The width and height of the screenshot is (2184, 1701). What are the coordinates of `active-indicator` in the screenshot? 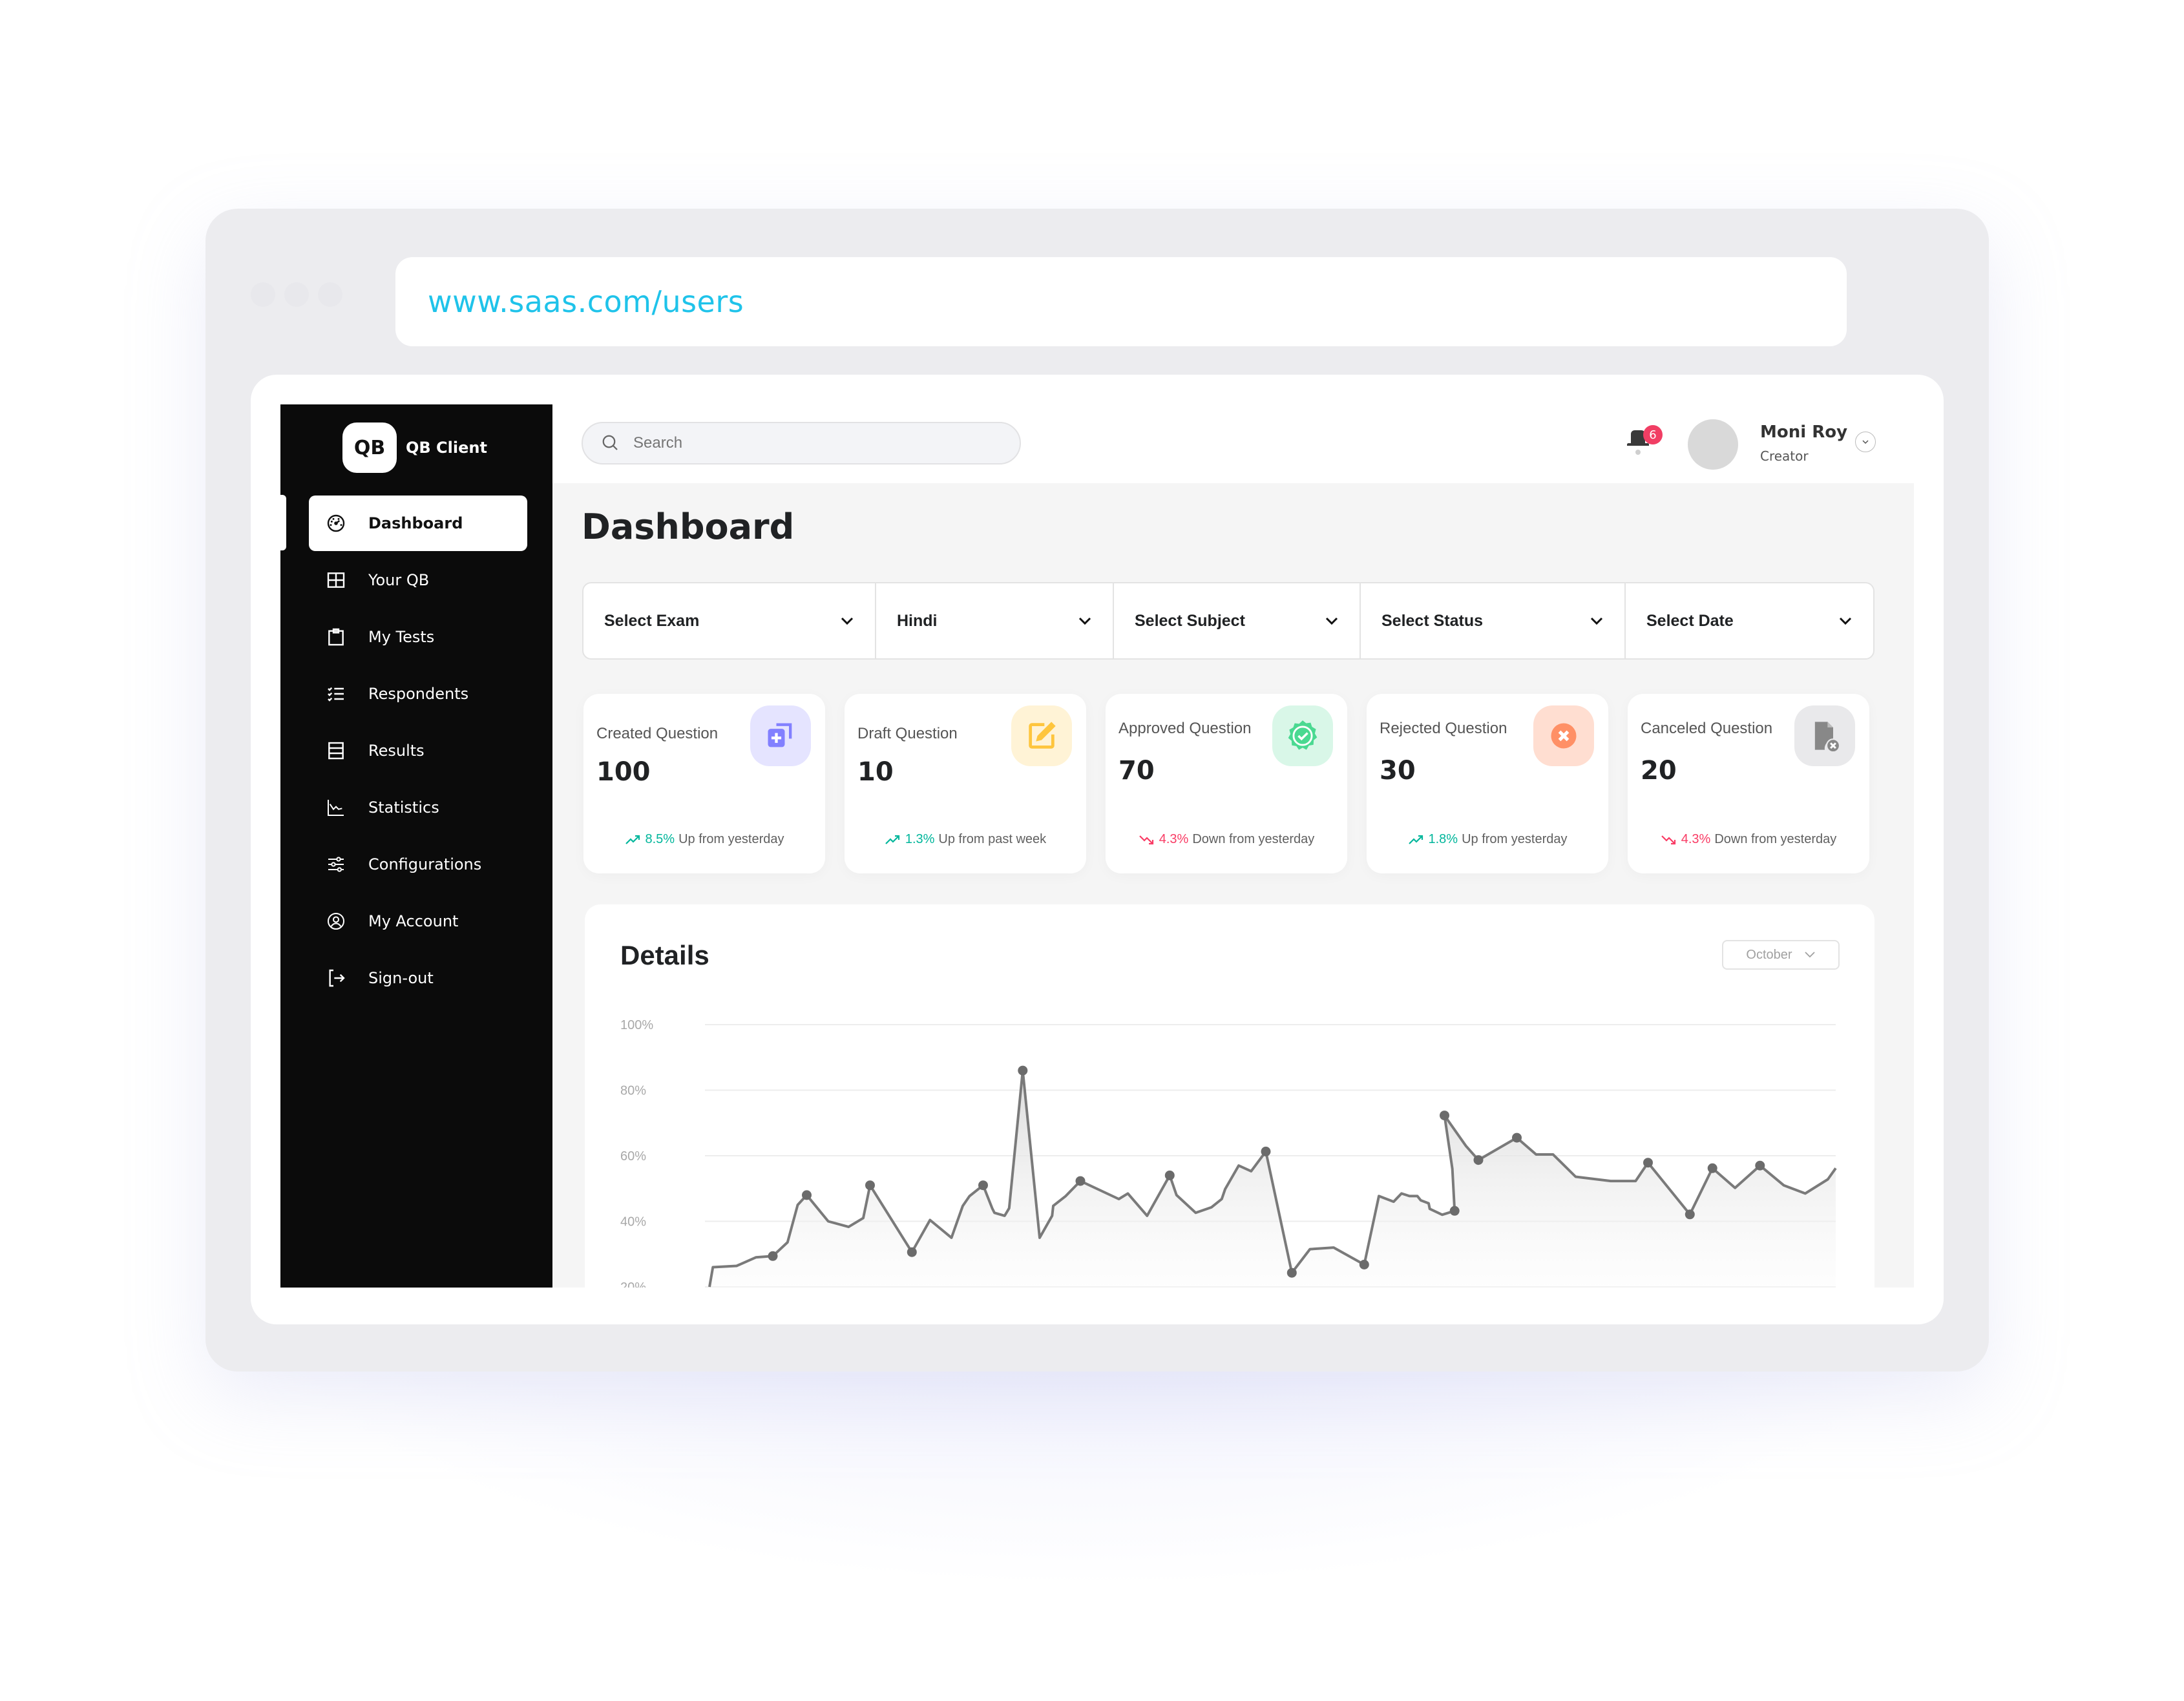 It's located at (283, 523).